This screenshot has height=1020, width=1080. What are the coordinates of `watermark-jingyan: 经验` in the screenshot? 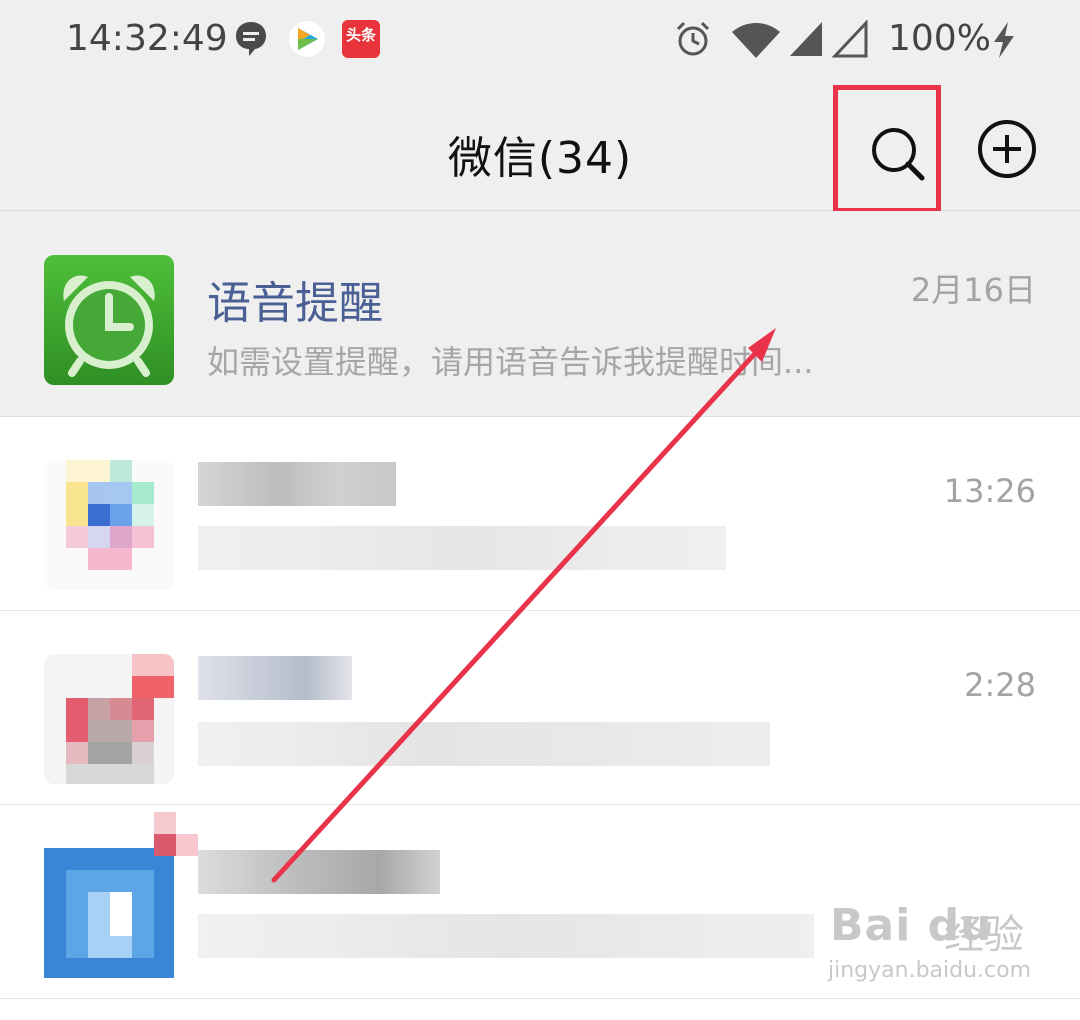 It's located at (984, 935).